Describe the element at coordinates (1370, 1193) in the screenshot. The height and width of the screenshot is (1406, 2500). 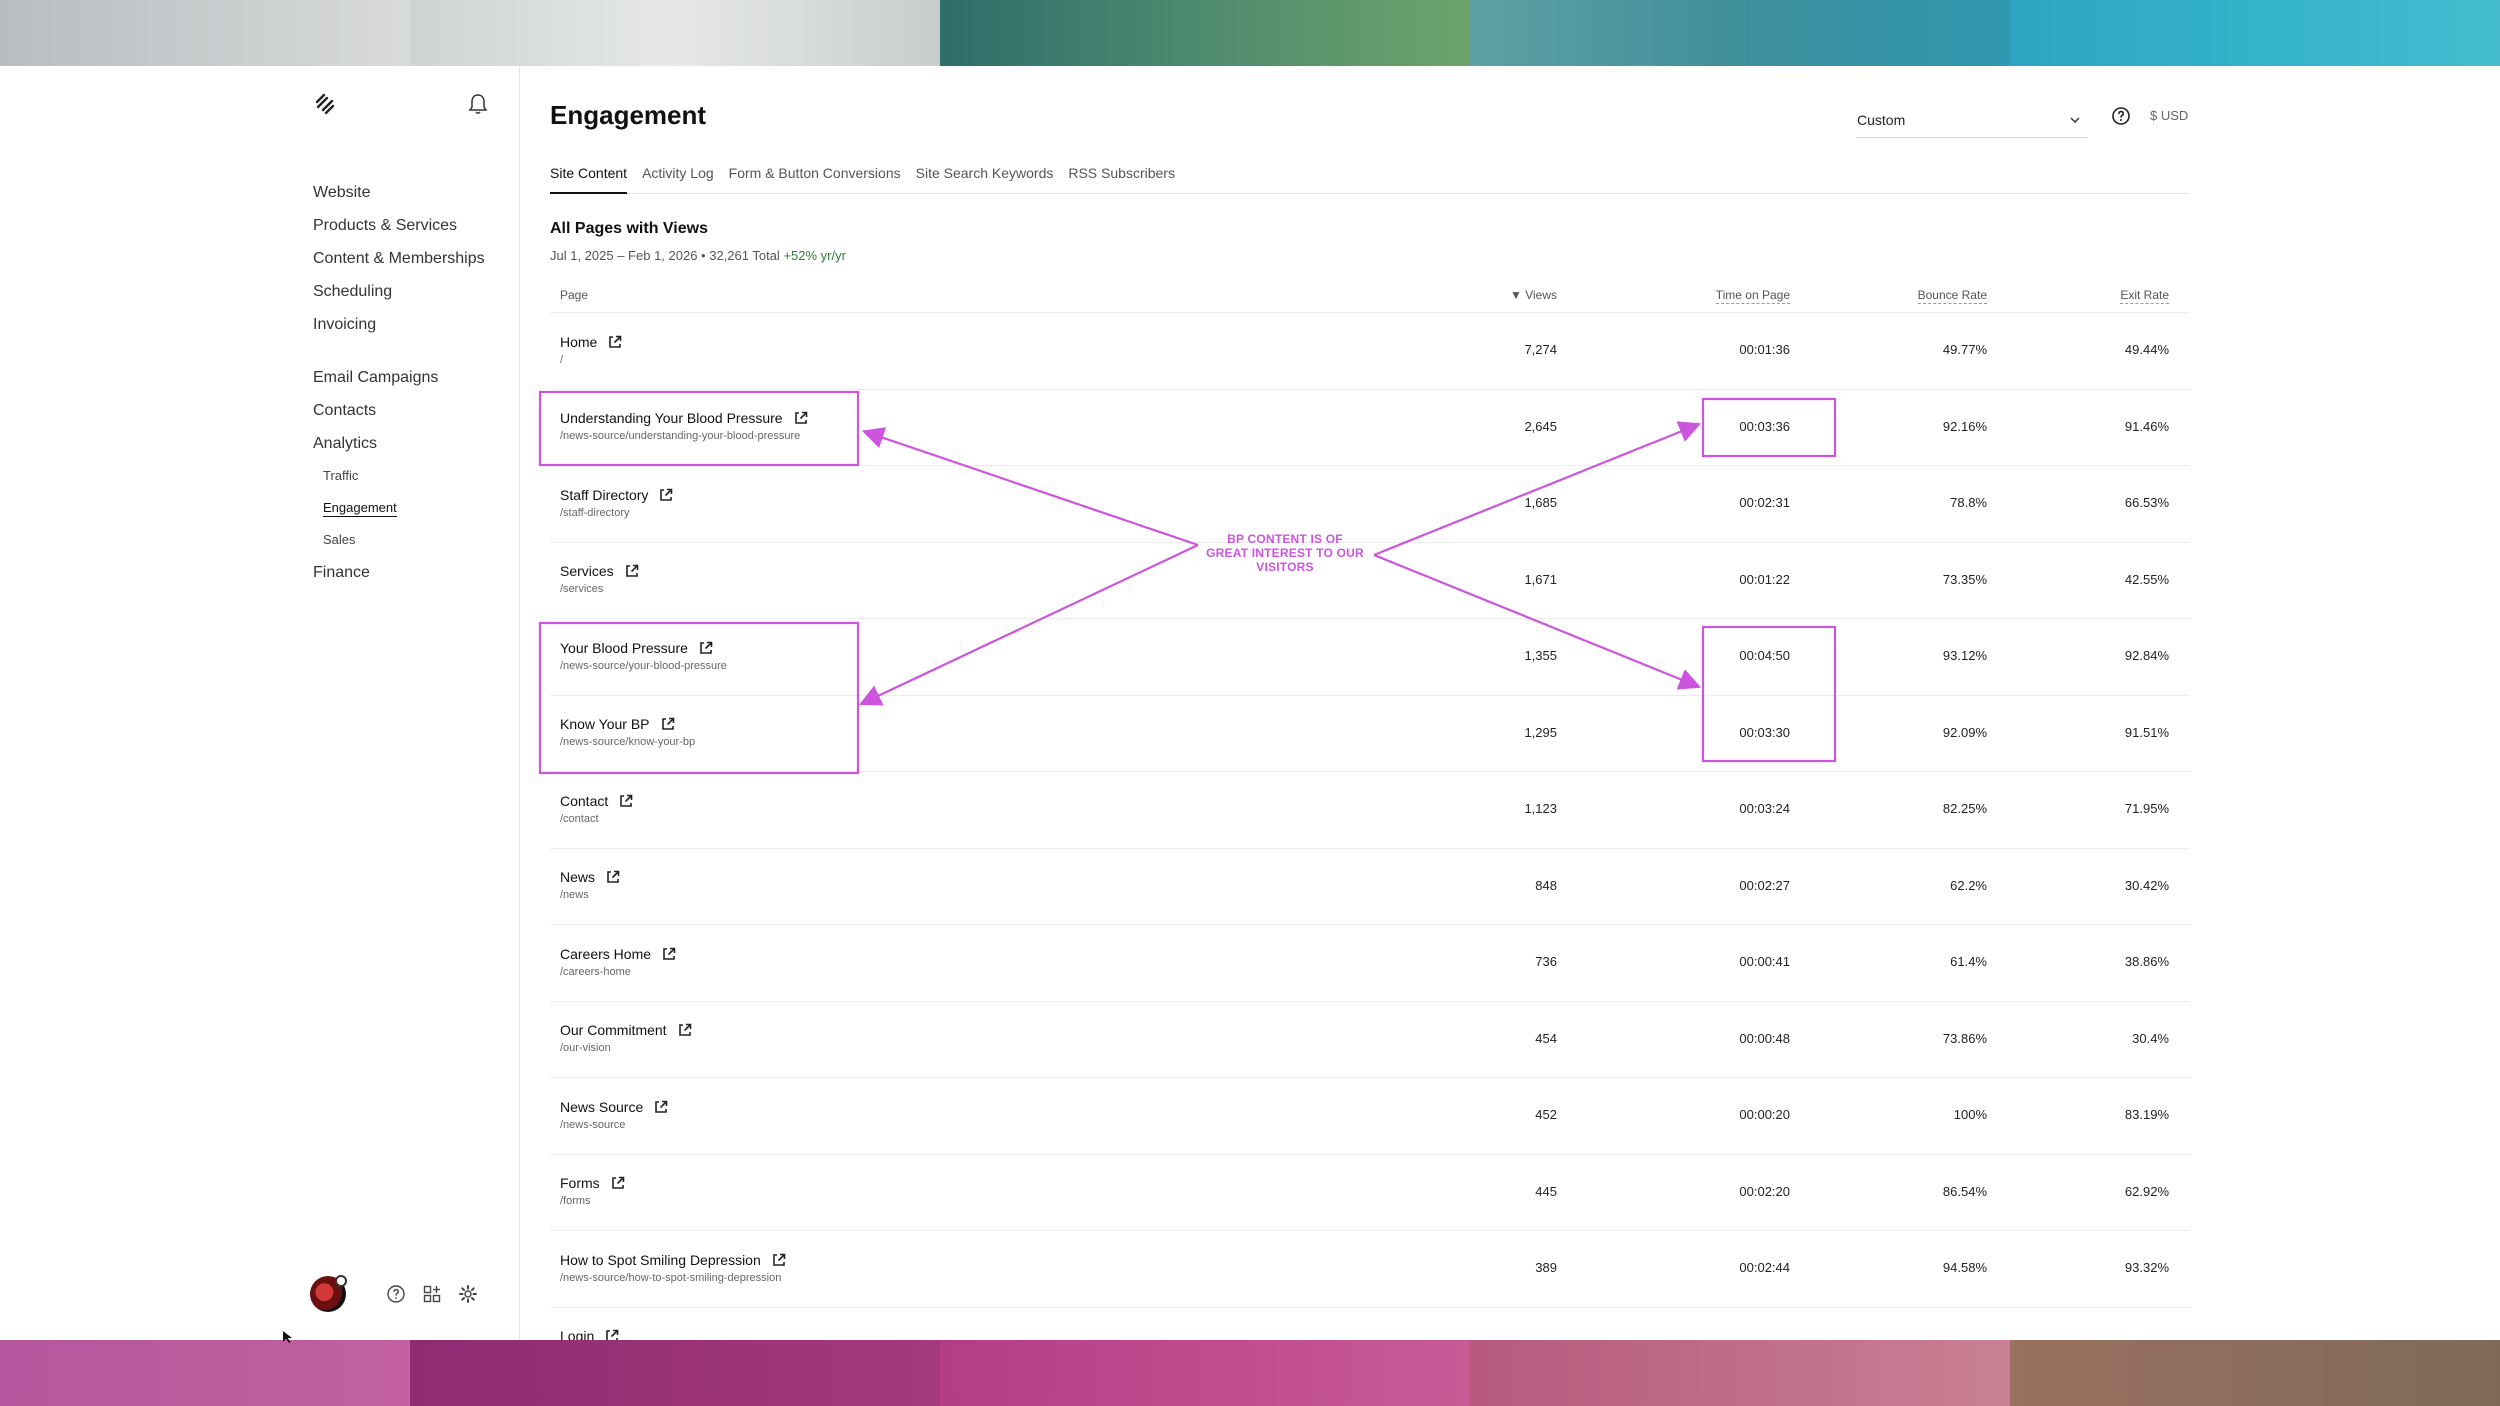
I see `table-row: Forms/forms 445 00:02:20 86.54% 62.92%` at that location.